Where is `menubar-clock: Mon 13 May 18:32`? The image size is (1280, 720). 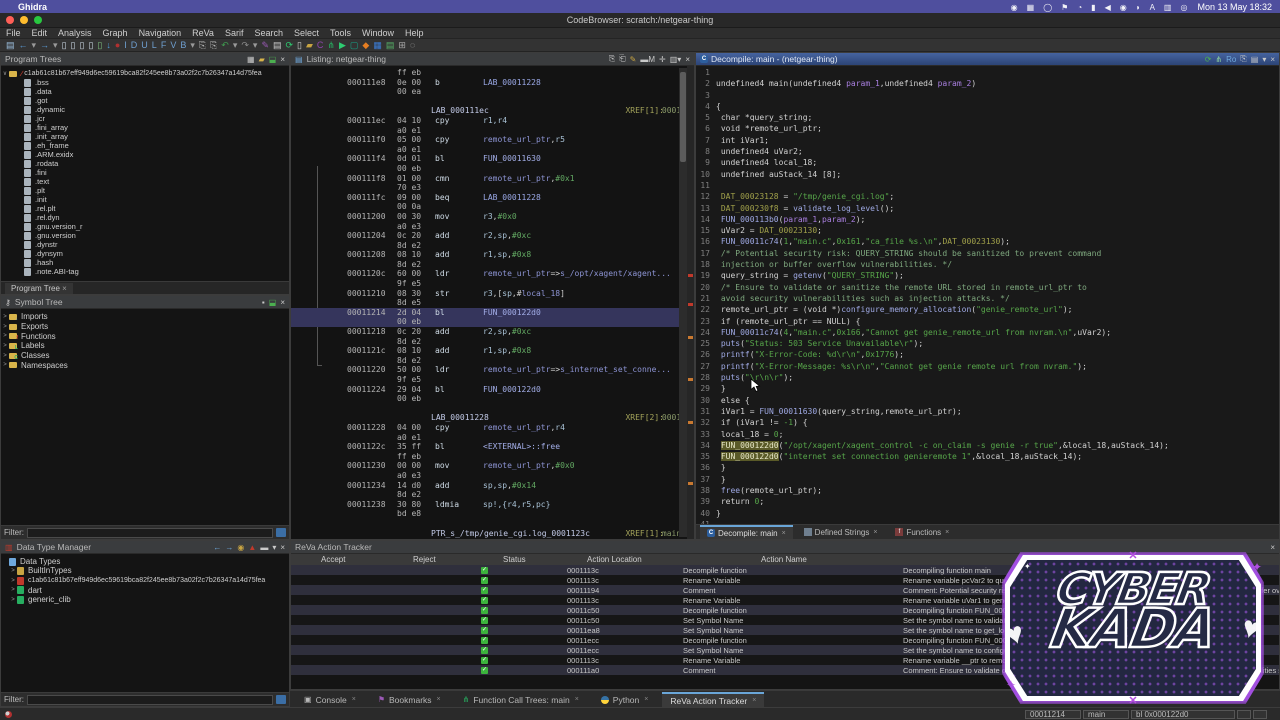 menubar-clock: Mon 13 May 18:32 is located at coordinates (1234, 7).